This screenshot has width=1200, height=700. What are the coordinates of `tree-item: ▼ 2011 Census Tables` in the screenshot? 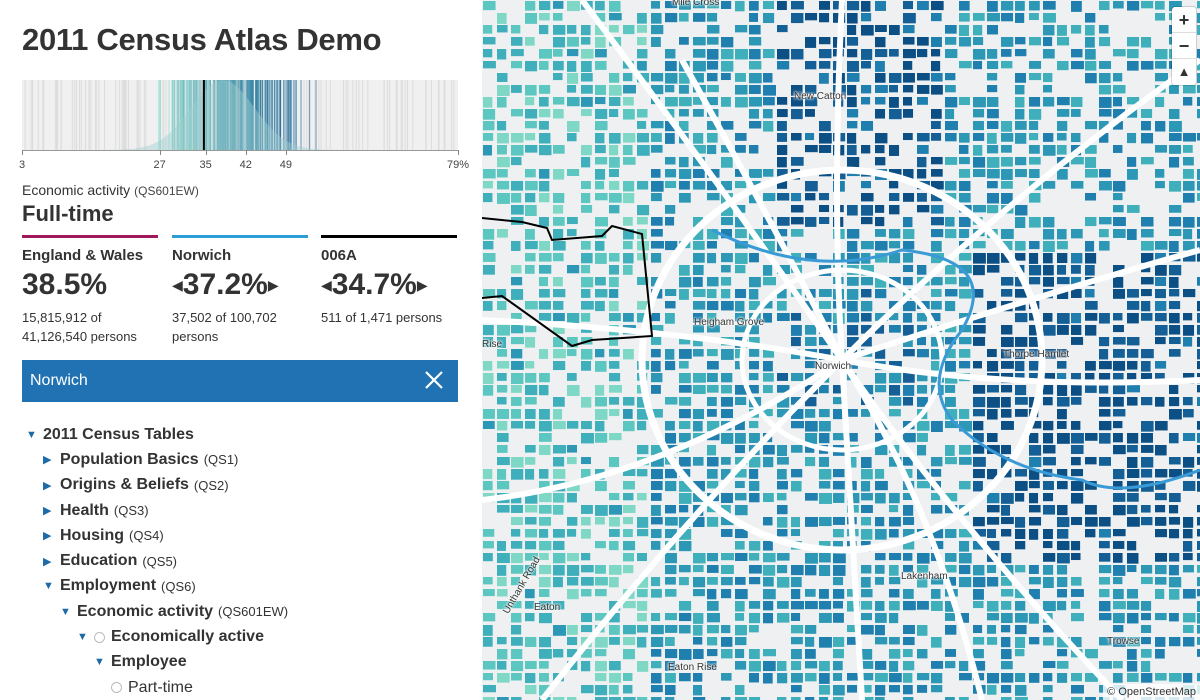 It's located at (240, 434).